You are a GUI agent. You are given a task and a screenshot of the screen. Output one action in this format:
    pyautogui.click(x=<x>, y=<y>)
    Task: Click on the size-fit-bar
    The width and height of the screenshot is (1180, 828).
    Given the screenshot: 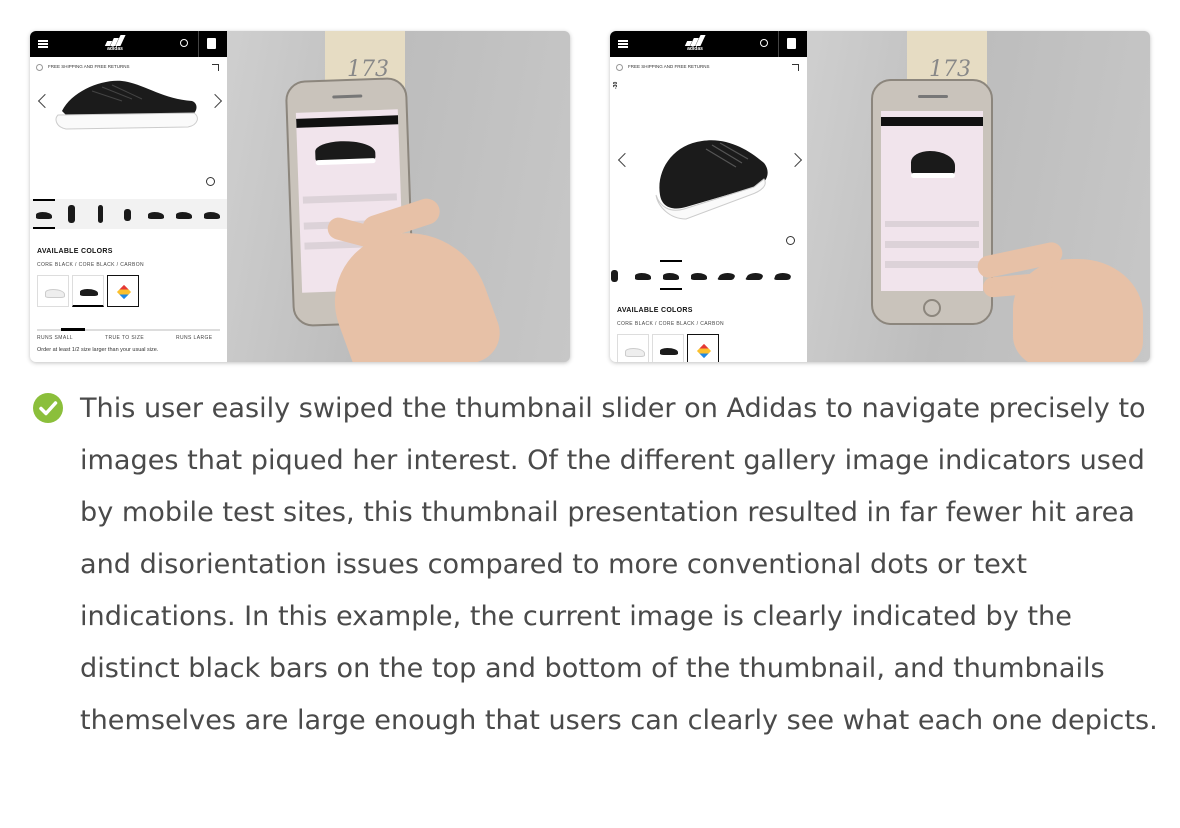 What is the action you would take?
    pyautogui.click(x=128, y=329)
    